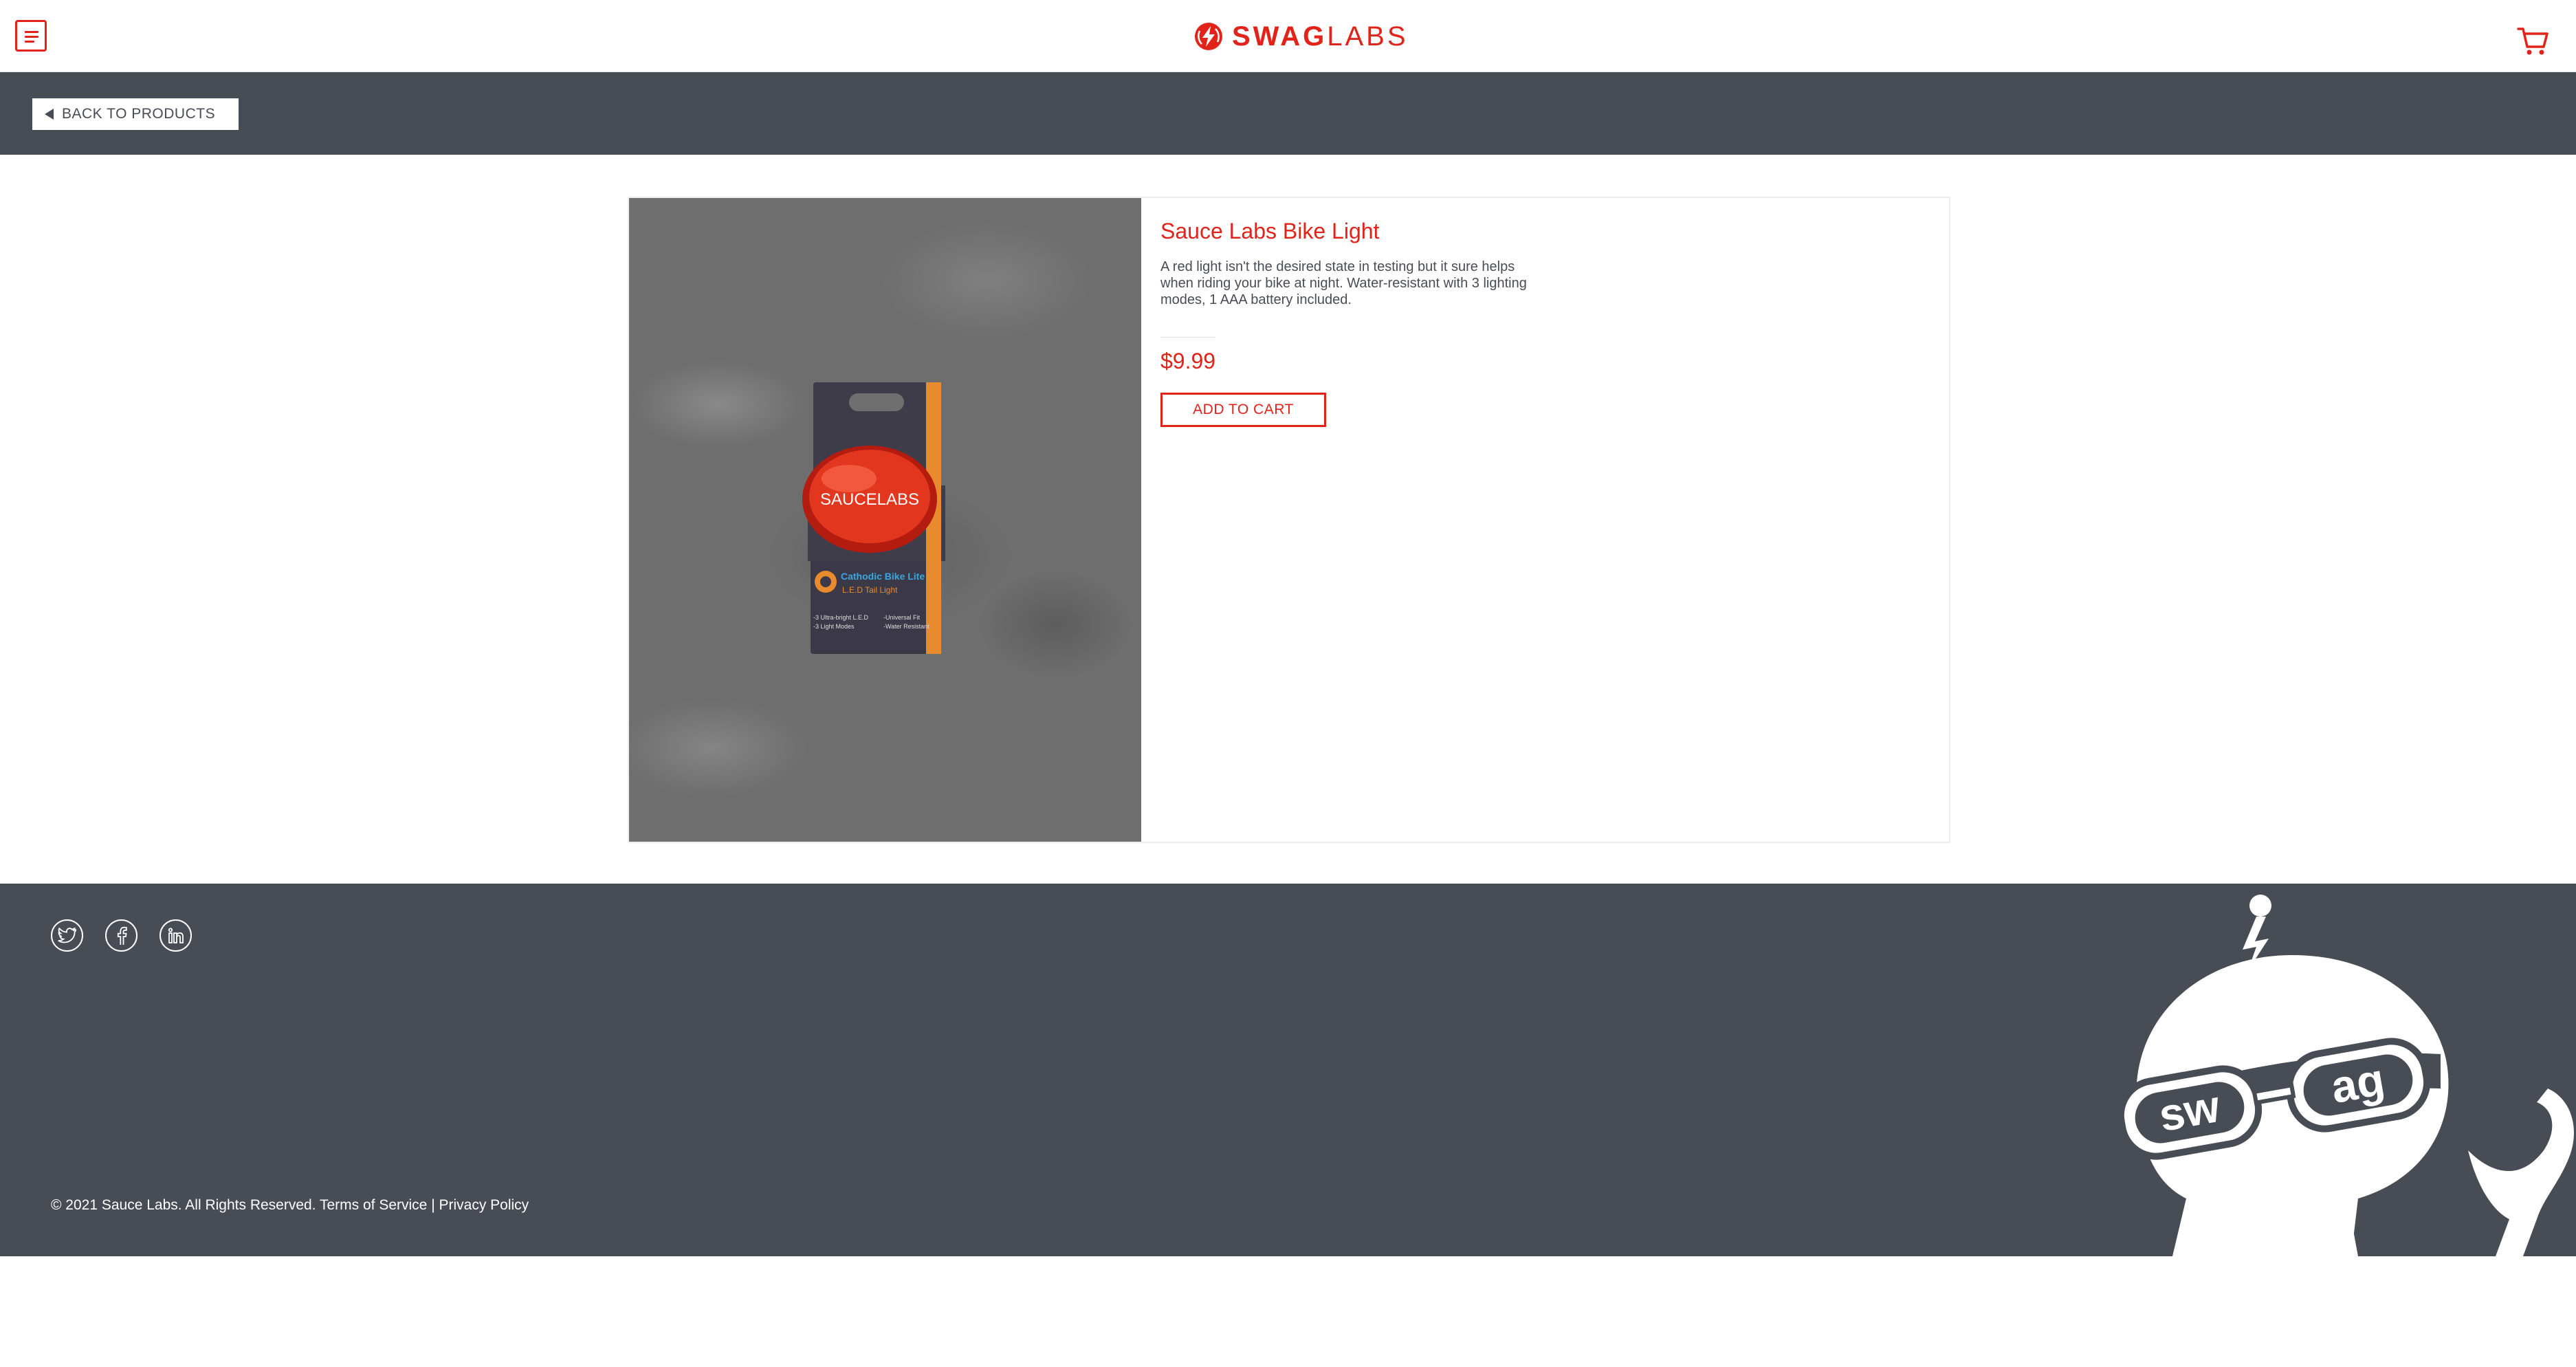  What do you see at coordinates (883, 577) in the screenshot?
I see `package-title-text: Cathodic Bike Lite` at bounding box center [883, 577].